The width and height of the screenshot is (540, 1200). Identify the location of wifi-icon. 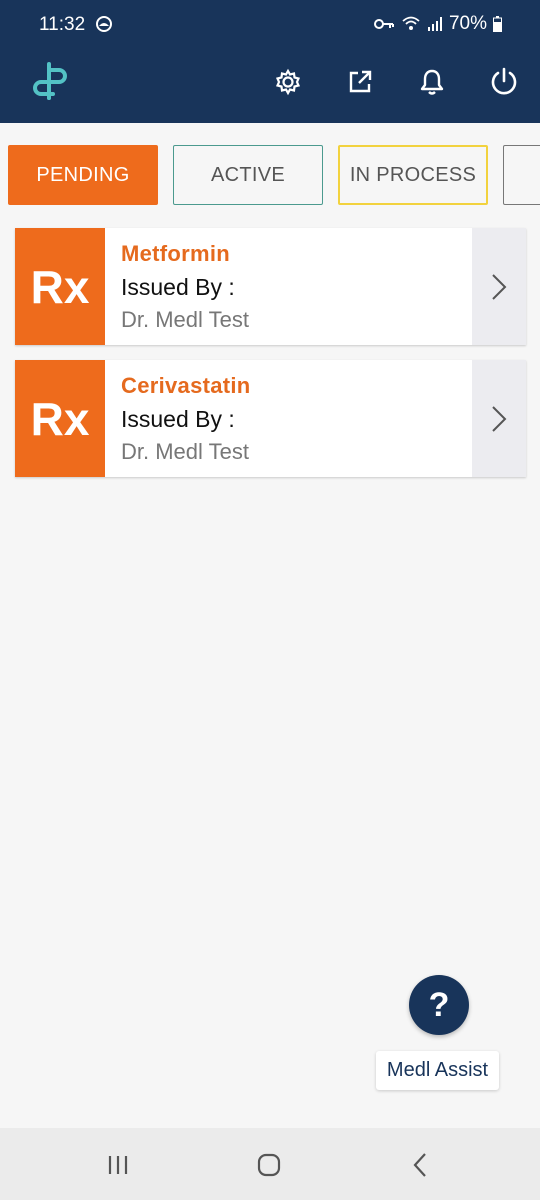
(411, 24).